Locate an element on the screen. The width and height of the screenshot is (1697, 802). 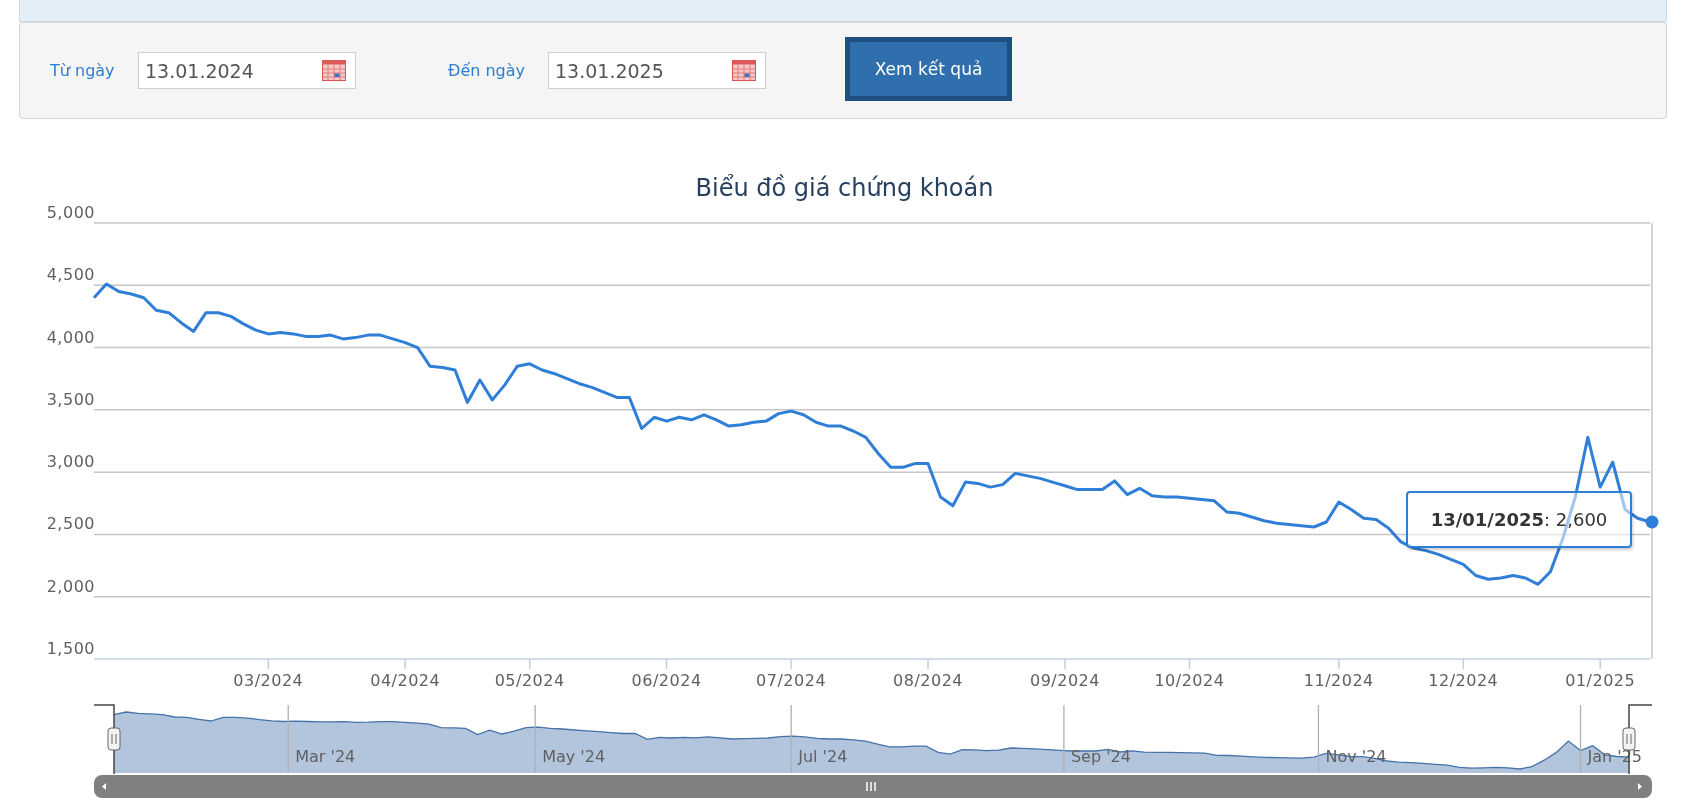
x-axis-label: 05/2024 is located at coordinates (529, 680).